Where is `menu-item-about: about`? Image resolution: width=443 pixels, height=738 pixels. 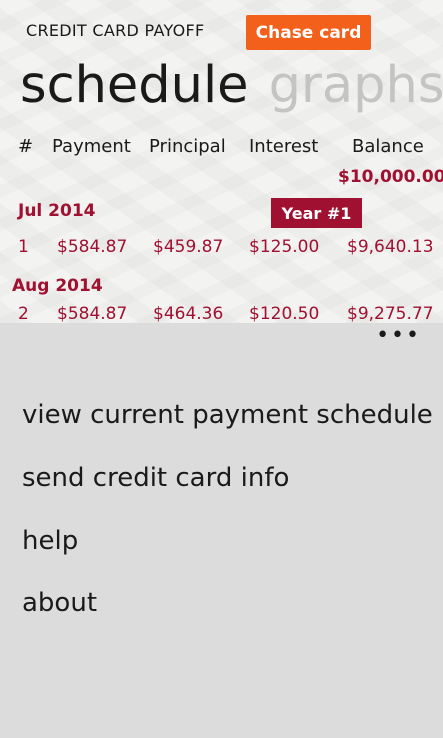
menu-item-about: about is located at coordinates (59, 603).